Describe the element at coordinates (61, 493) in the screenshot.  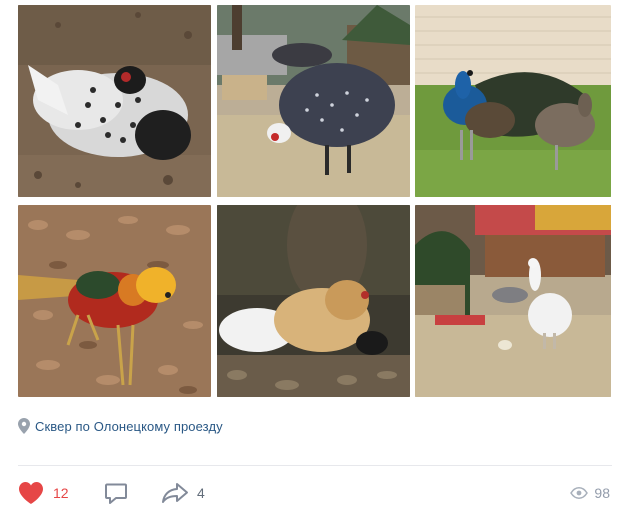
I see `like-count: 12` at that location.